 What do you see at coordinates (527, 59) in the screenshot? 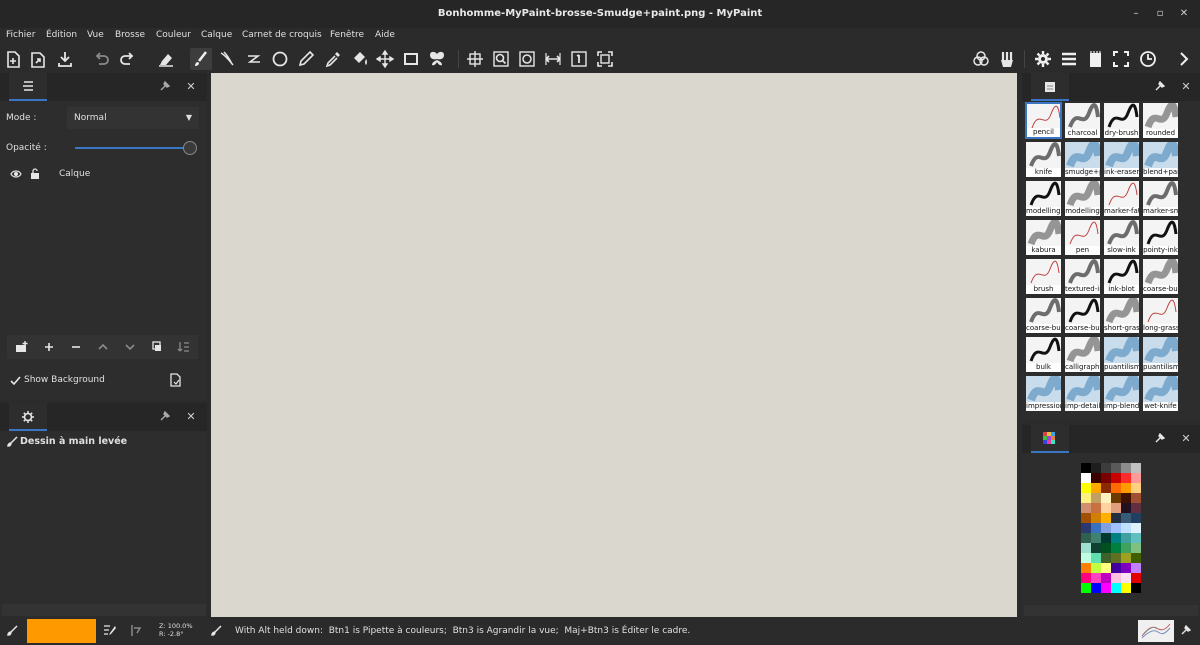
I see `rotate-view-icon` at bounding box center [527, 59].